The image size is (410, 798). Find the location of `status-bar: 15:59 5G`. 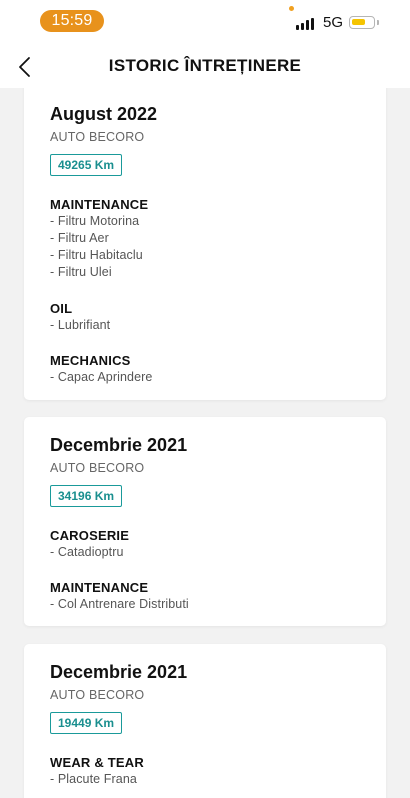

status-bar: 15:59 5G is located at coordinates (205, 22).